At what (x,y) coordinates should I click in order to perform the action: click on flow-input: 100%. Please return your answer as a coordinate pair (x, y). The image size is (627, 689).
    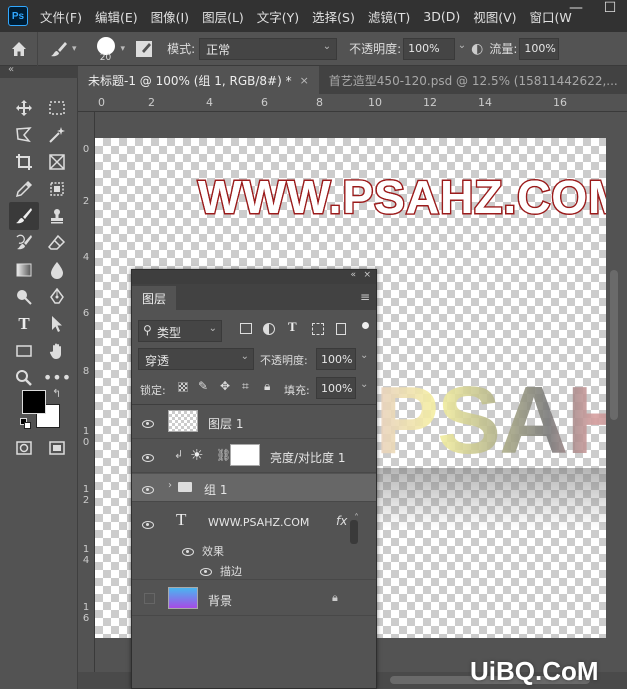
    Looking at the image, I should click on (539, 48).